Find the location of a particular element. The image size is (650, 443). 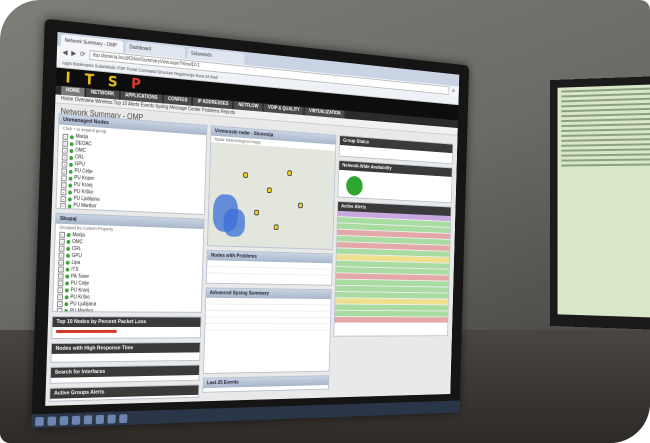

panel-title: Last 25 Events is located at coordinates (265, 382).